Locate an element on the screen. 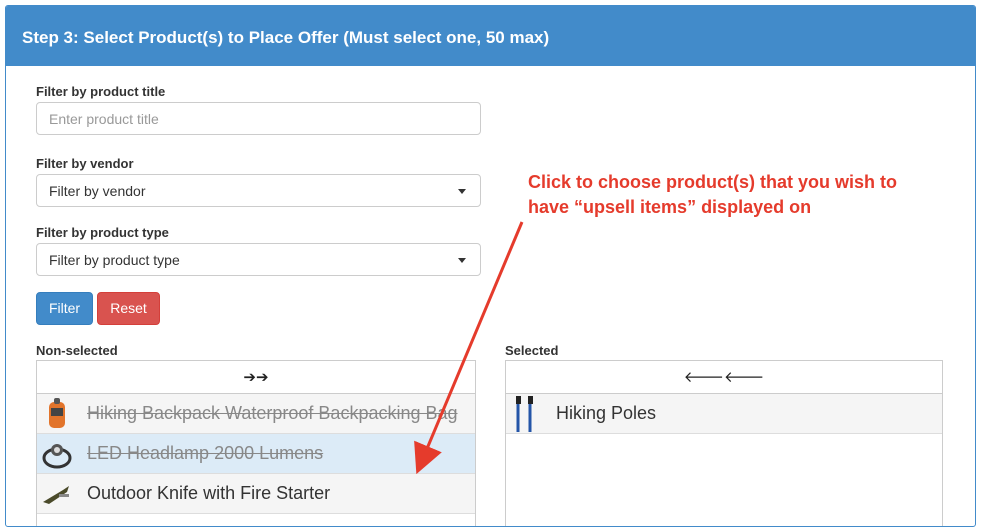  product-type-select-value: Filter by product type is located at coordinates (114, 260).